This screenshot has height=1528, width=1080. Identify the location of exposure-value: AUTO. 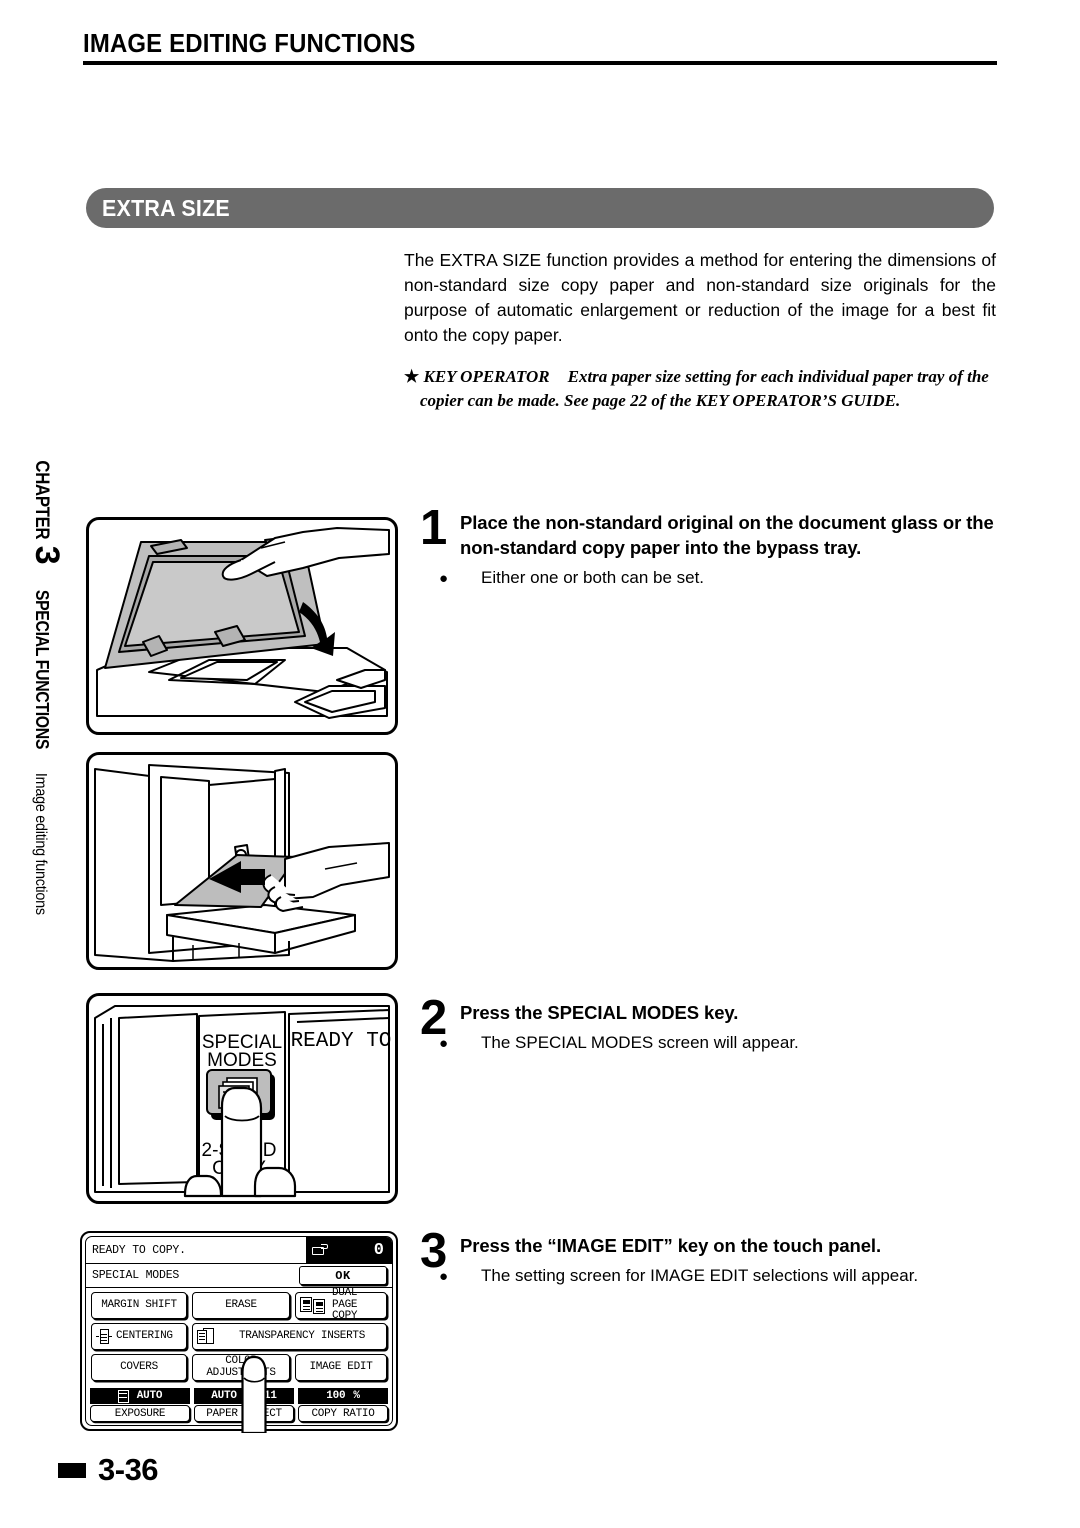
(149, 1396).